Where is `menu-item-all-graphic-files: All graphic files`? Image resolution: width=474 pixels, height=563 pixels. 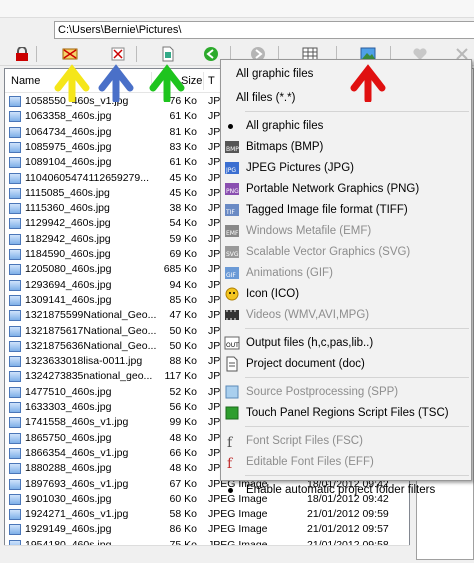
menu-item-all-graphic-files: All graphic files is located at coordinates (346, 126).